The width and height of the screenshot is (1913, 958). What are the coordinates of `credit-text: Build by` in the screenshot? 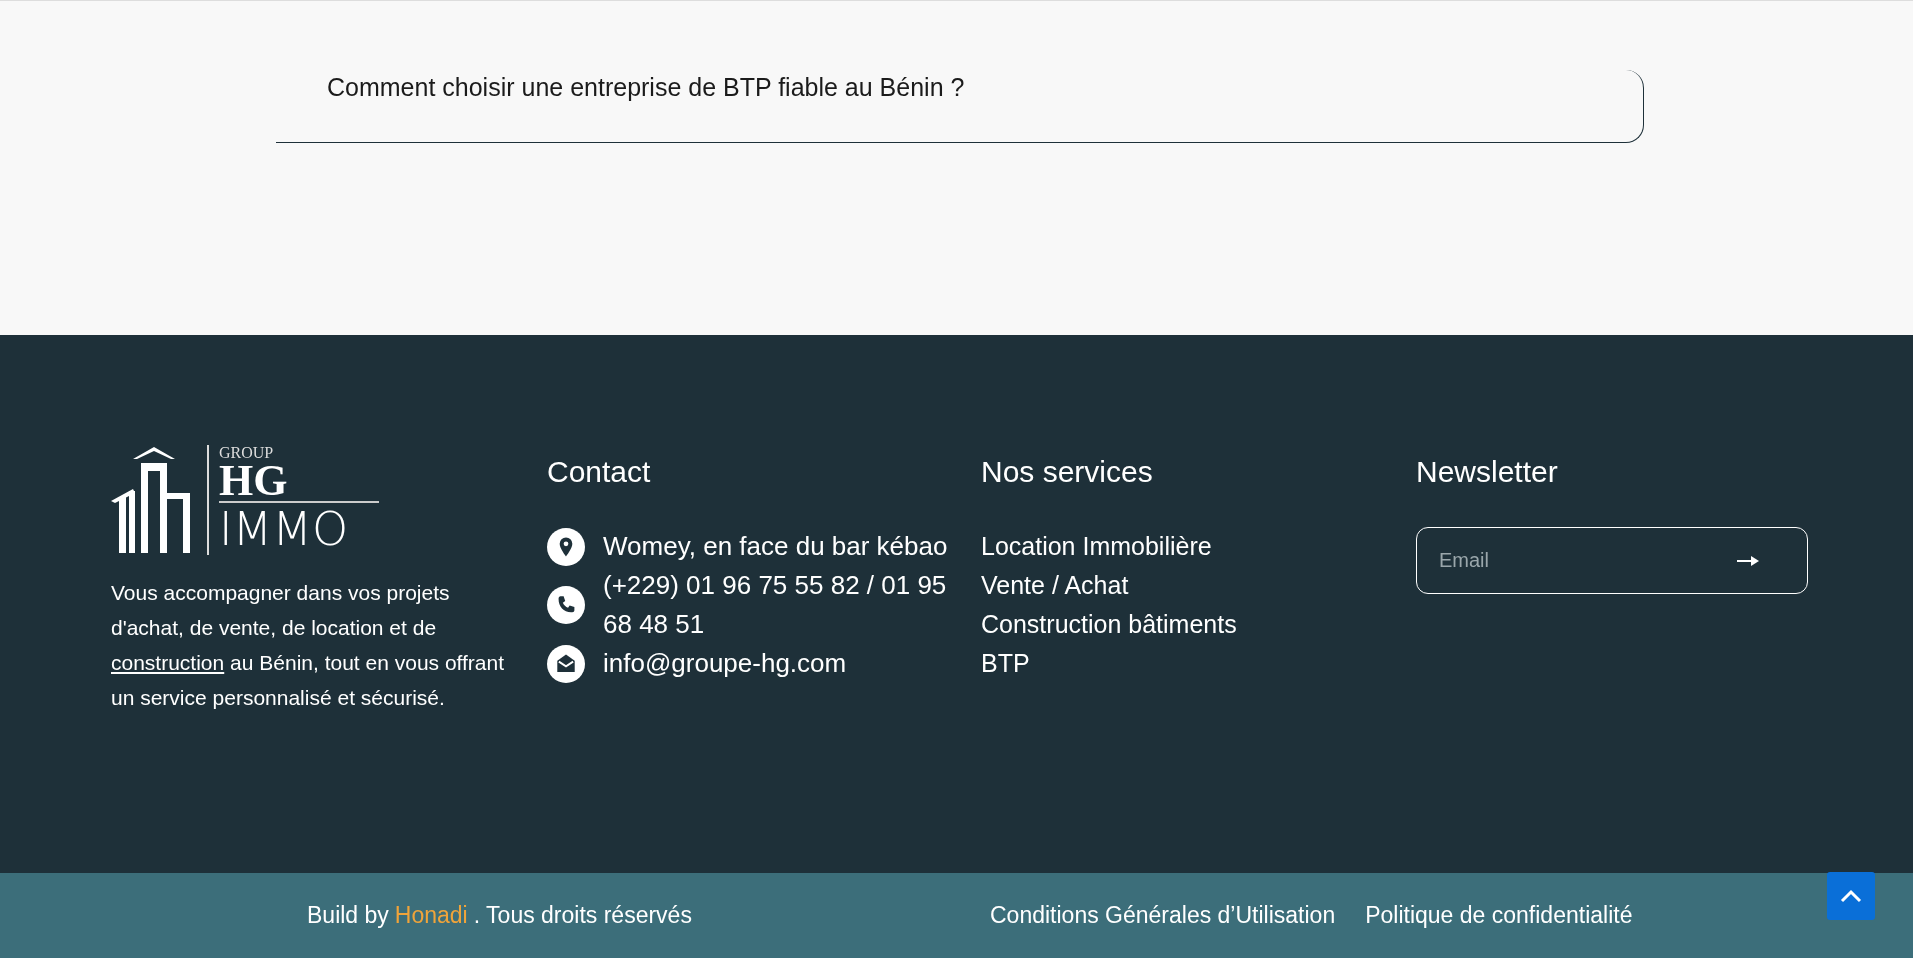 It's located at (348, 915).